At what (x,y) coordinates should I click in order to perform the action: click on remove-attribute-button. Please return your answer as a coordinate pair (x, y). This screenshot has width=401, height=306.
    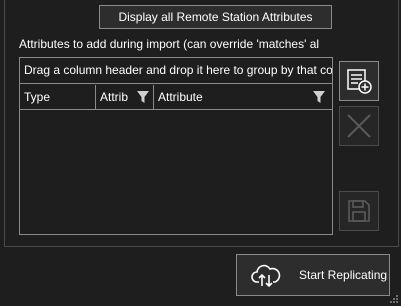
    Looking at the image, I should click on (359, 126).